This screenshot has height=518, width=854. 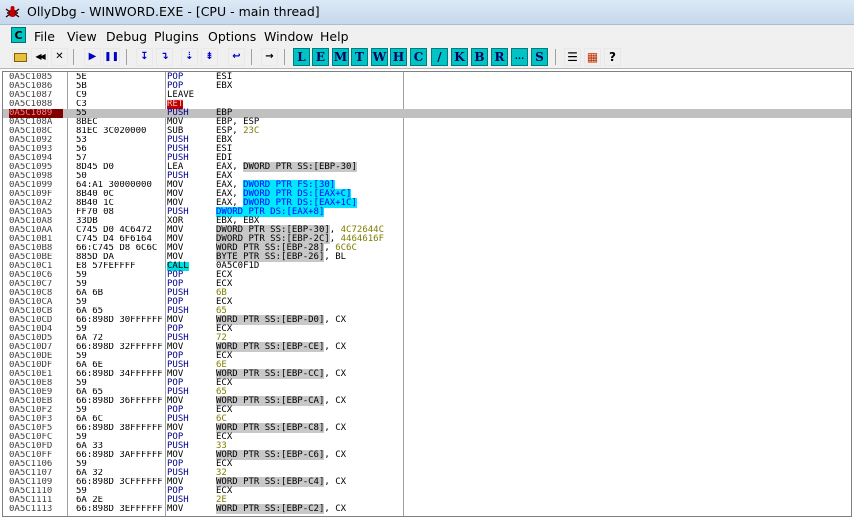 What do you see at coordinates (427, 356) in the screenshot?
I see `disasm-row: 0A5C10DE 59 POP ECX` at bounding box center [427, 356].